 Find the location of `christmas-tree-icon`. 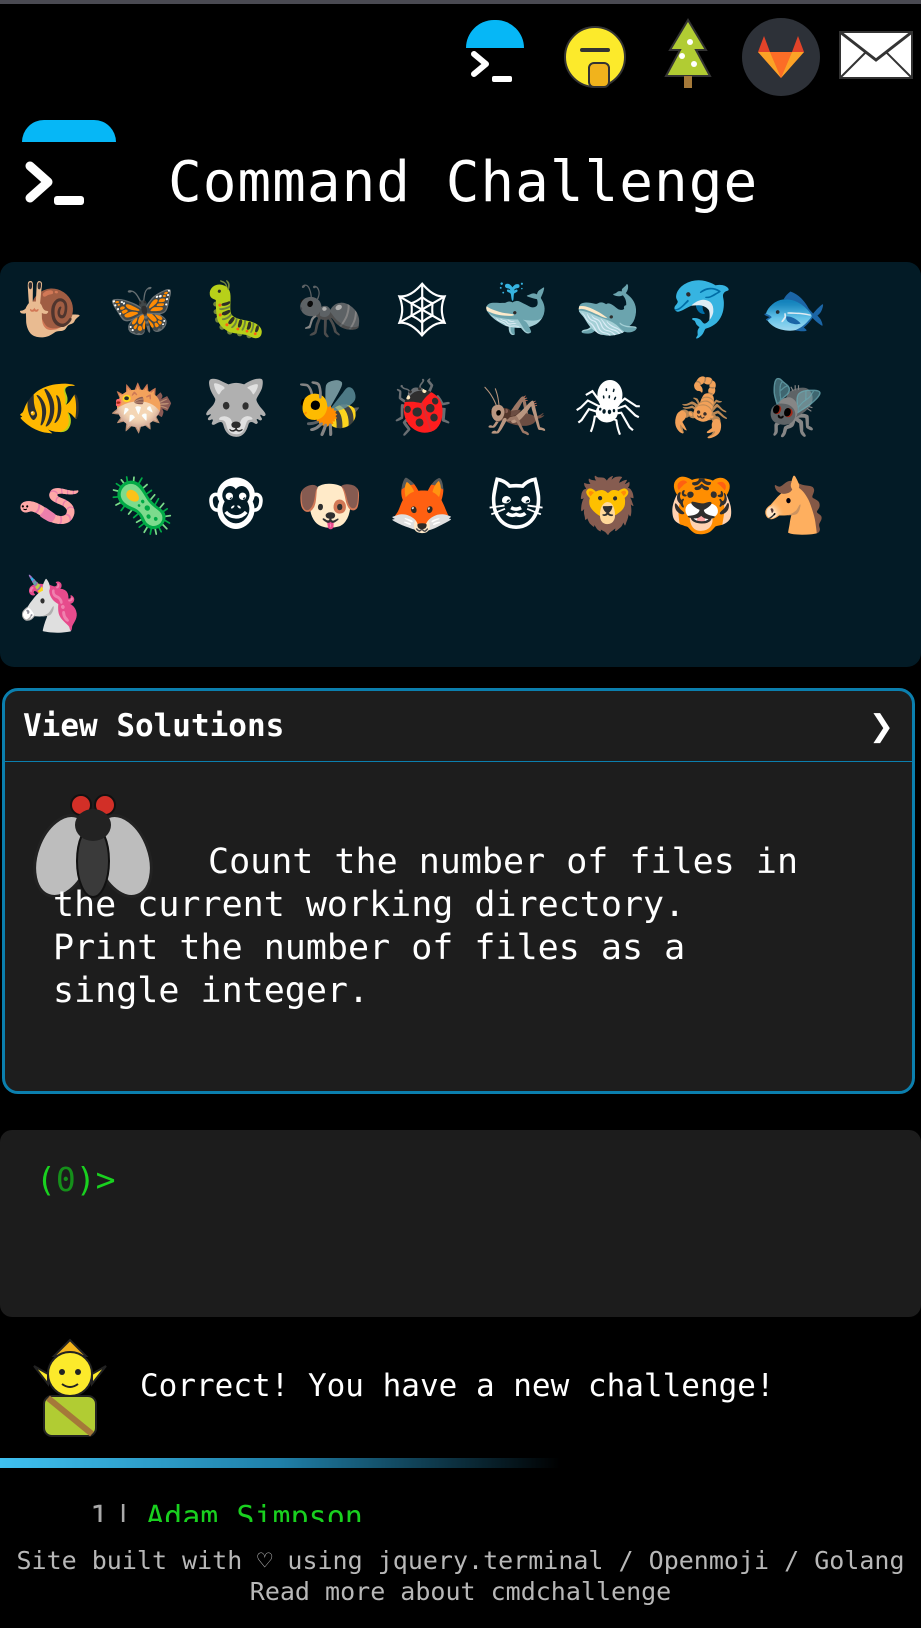

christmas-tree-icon is located at coordinates (688, 54).